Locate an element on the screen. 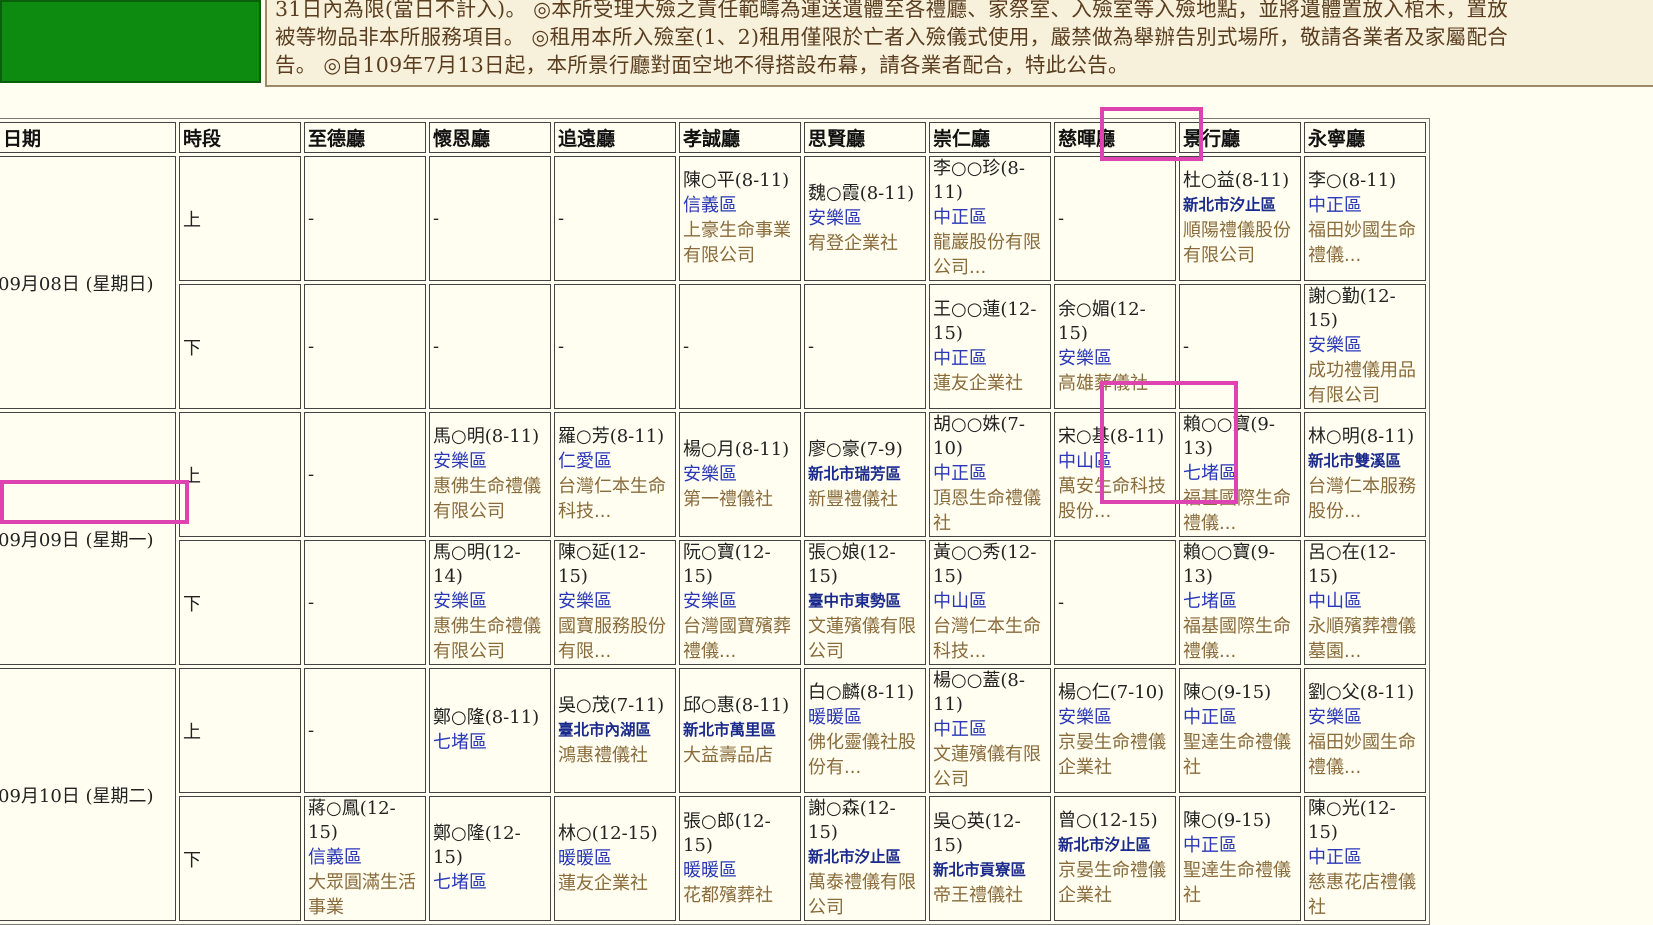 The image size is (1653, 925). district-label: 新北市汐止區 is located at coordinates (1230, 205).